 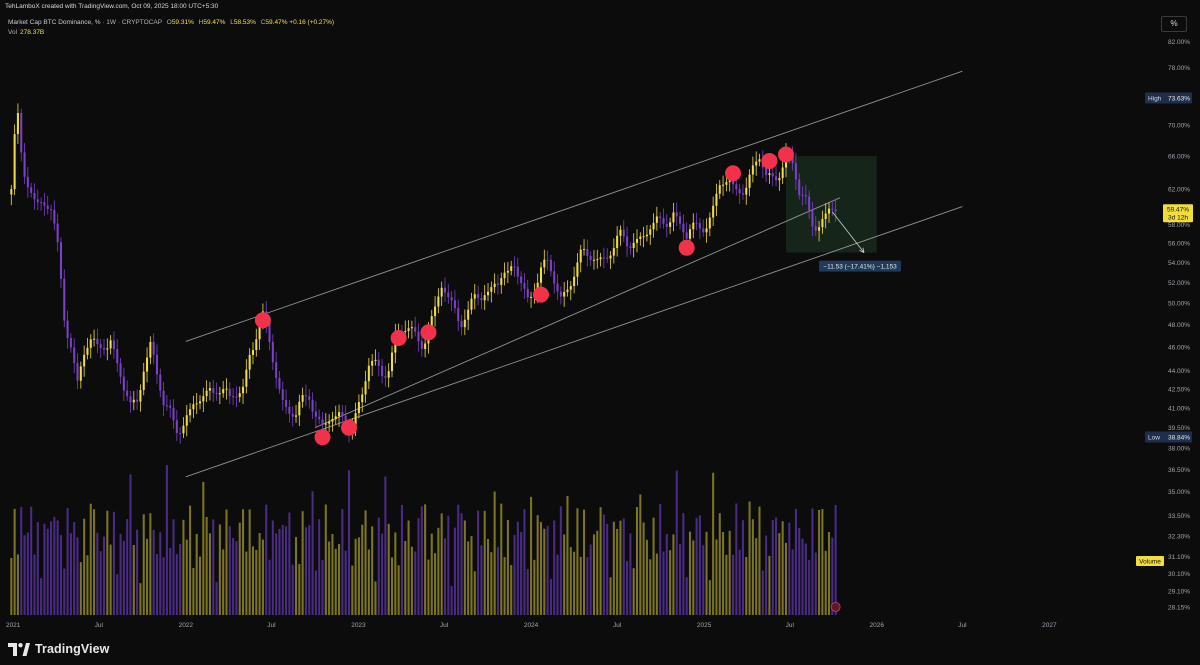 What do you see at coordinates (835, 607) in the screenshot?
I see `lightning-icon` at bounding box center [835, 607].